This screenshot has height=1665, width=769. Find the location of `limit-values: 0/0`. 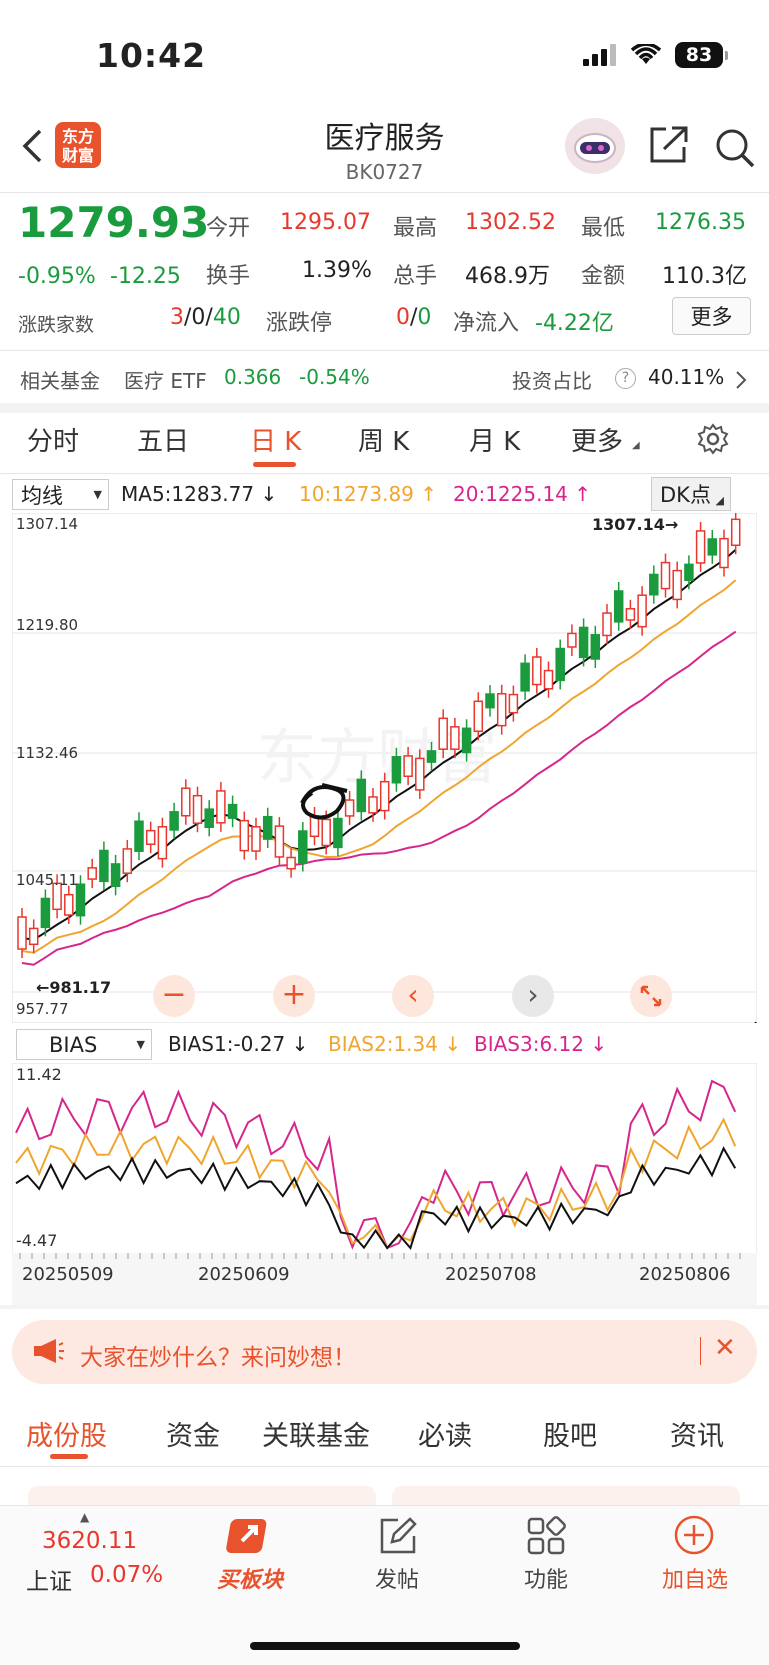

limit-values: 0/0 is located at coordinates (414, 317).